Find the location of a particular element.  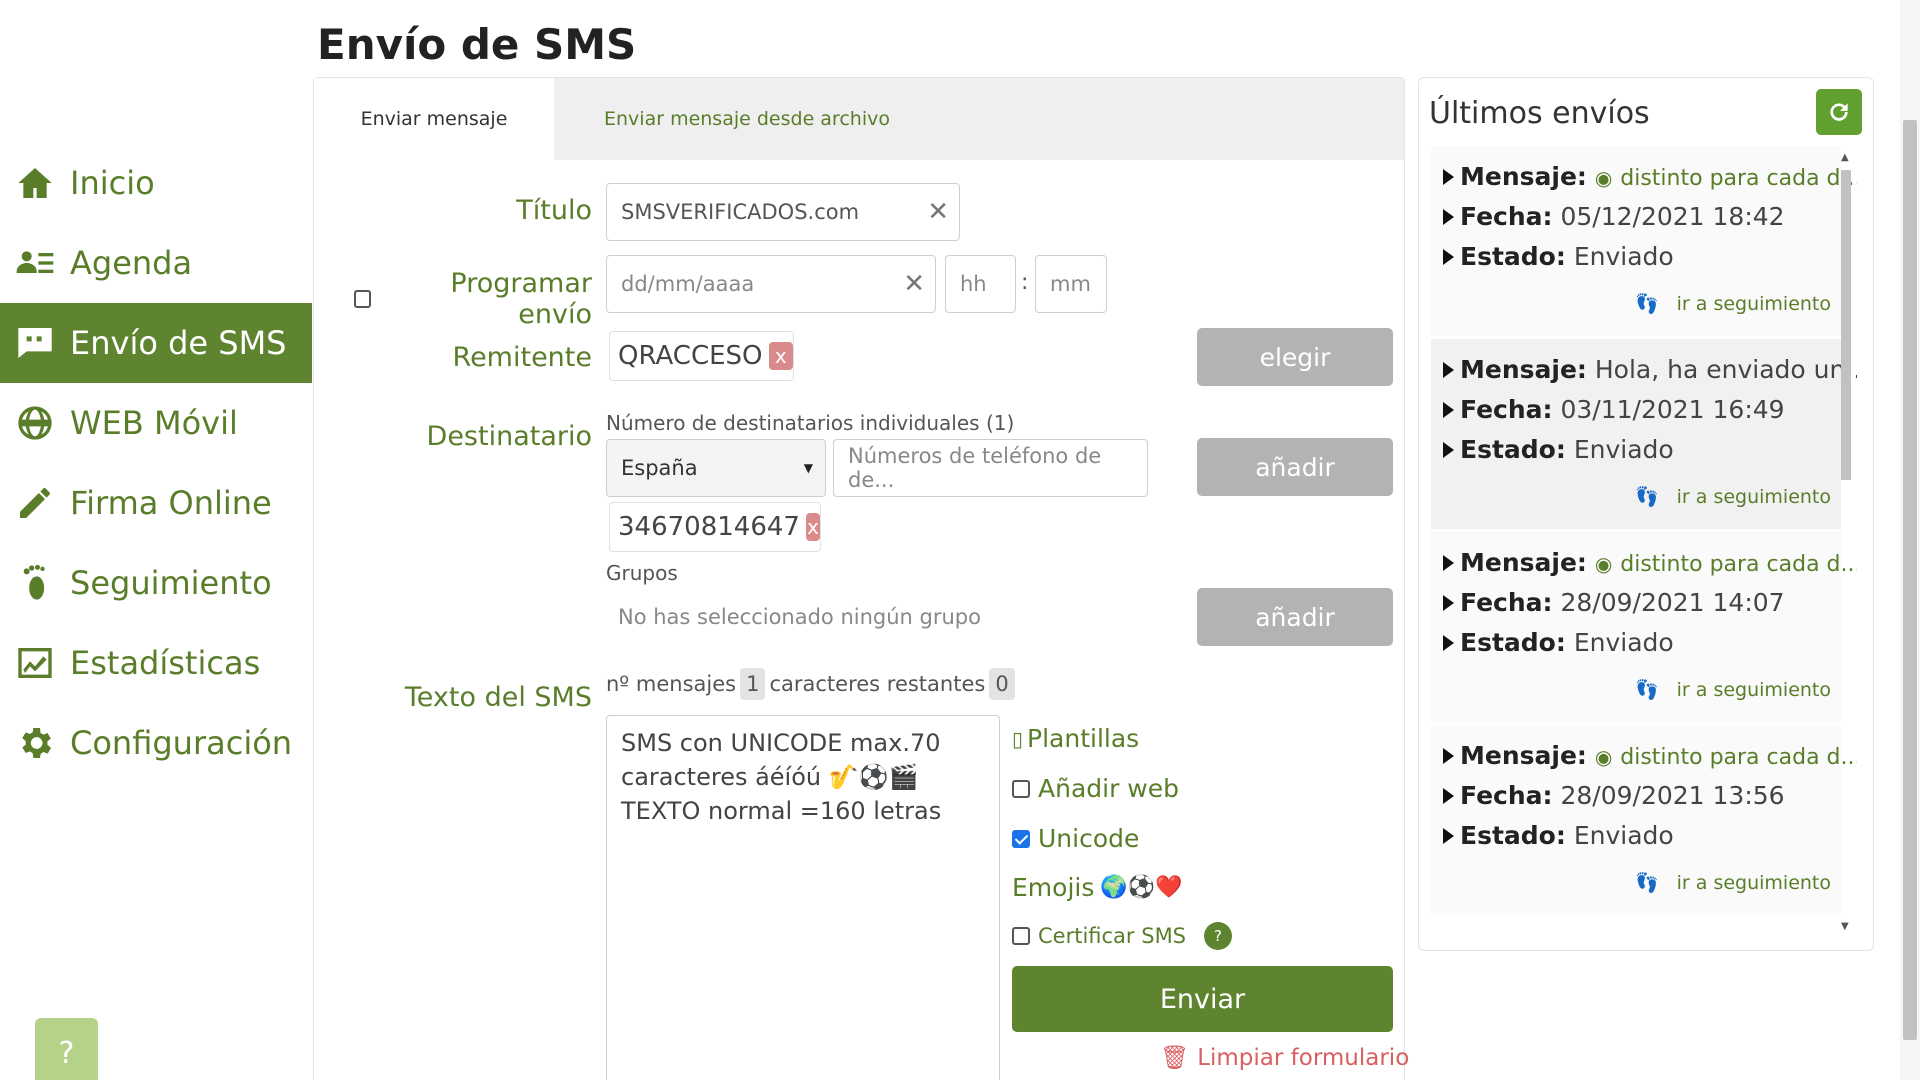

sender-label: Remitente is located at coordinates (522, 357).